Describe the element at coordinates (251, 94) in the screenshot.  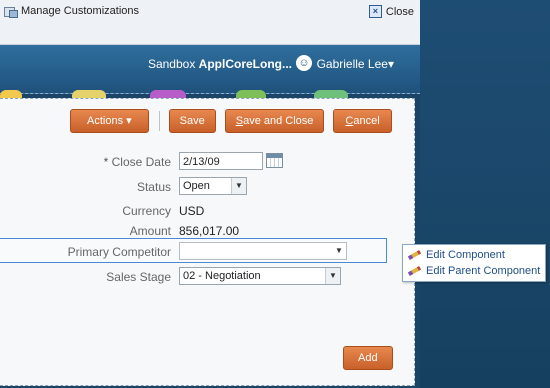
I see `tab-peek-green` at that location.